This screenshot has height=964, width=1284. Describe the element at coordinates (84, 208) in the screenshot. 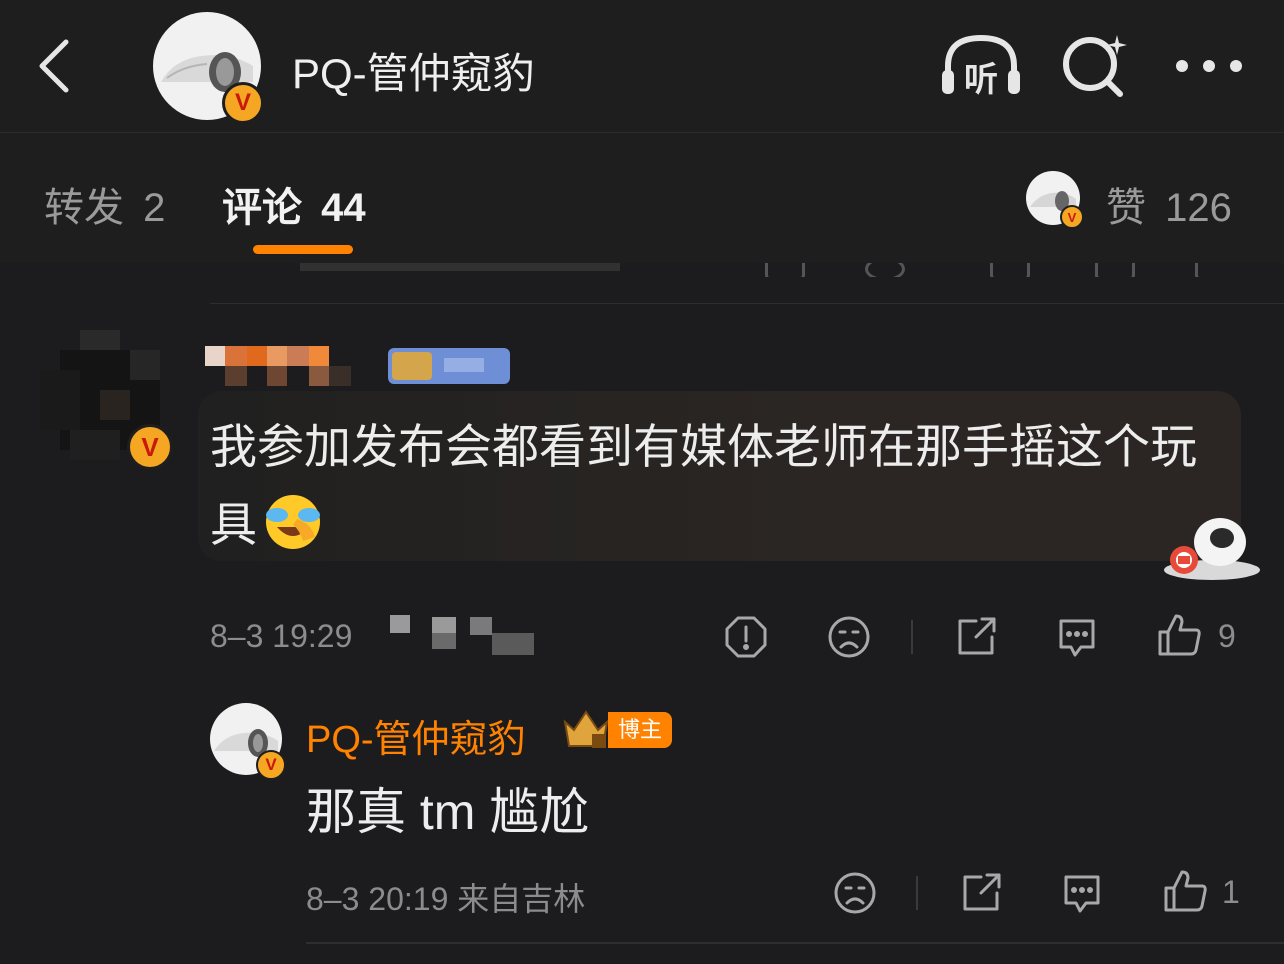

I see `tab-repost-label: 转发` at that location.